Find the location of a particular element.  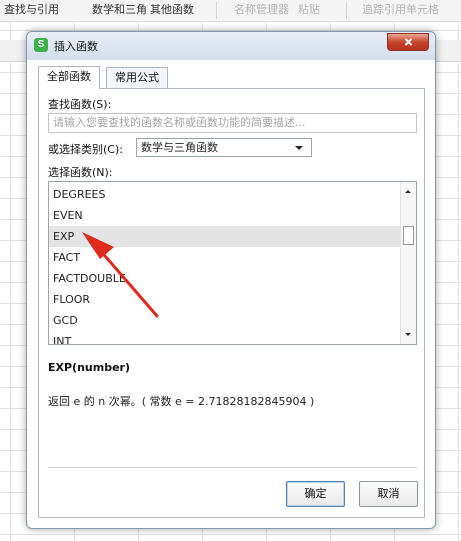

list-item: DEGREES is located at coordinates (225, 194).